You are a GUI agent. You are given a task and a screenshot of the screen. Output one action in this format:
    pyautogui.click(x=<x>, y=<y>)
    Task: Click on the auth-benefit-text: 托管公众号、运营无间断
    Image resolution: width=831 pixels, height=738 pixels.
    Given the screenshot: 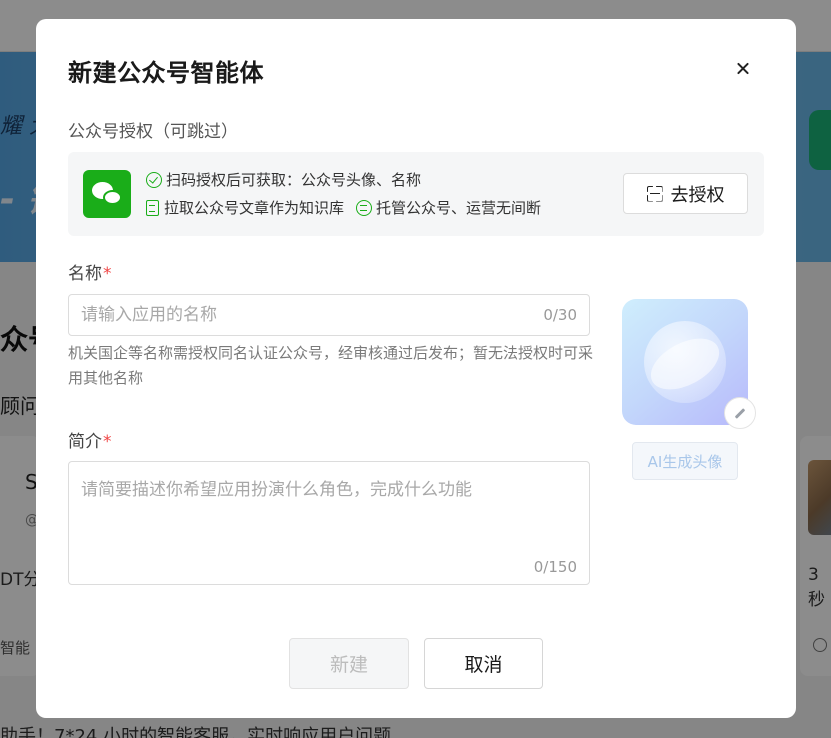 What is the action you would take?
    pyautogui.click(x=459, y=208)
    